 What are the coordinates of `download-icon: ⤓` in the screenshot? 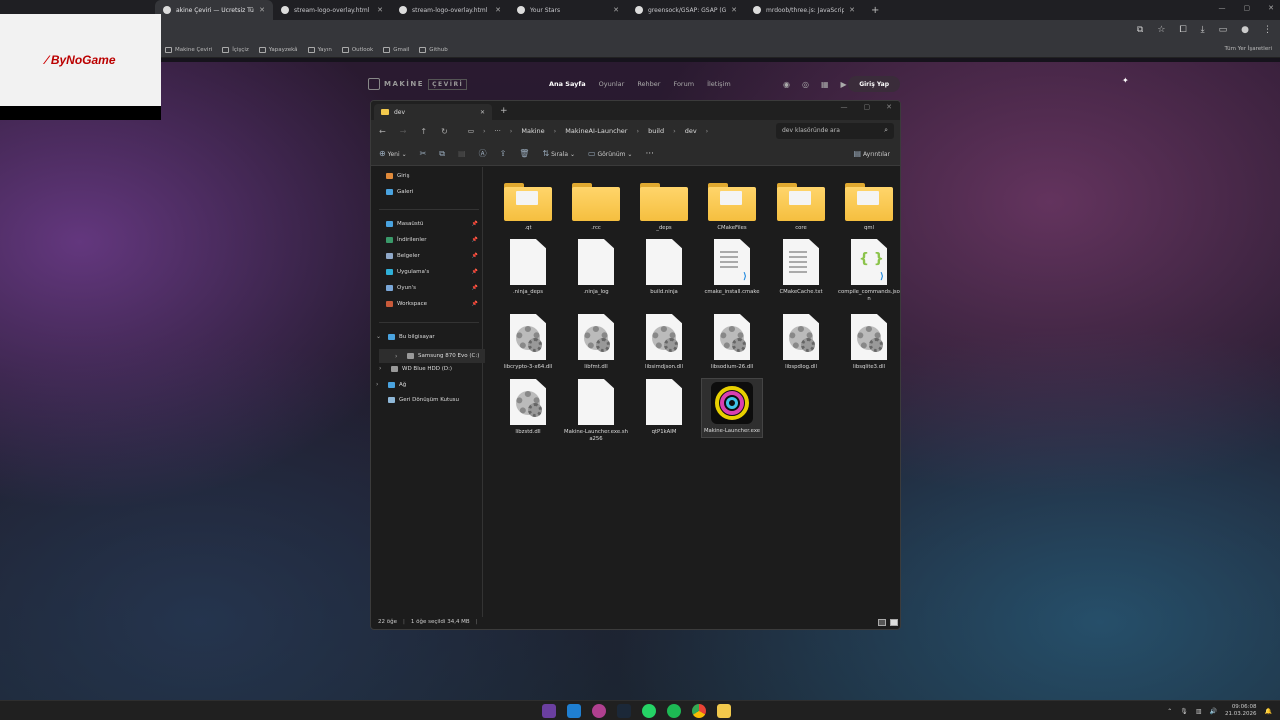 It's located at (1203, 30).